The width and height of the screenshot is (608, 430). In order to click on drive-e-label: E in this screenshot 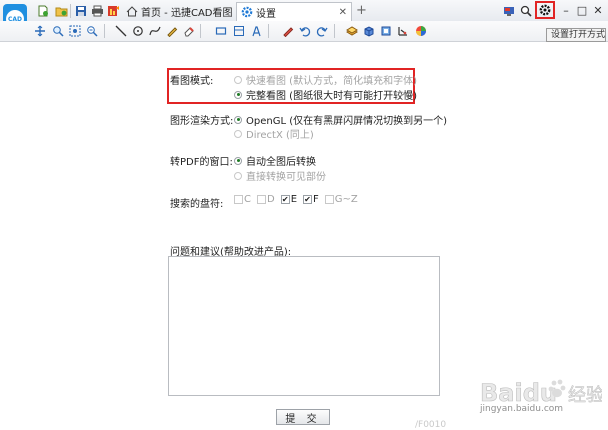, I will do `click(294, 199)`.